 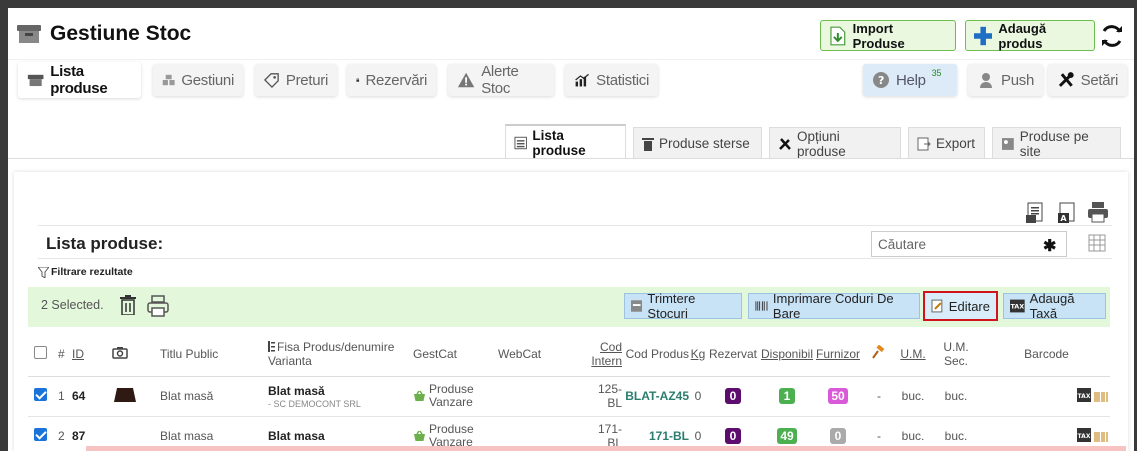 I want to click on col-gestcat: GestCat, so click(x=455, y=354).